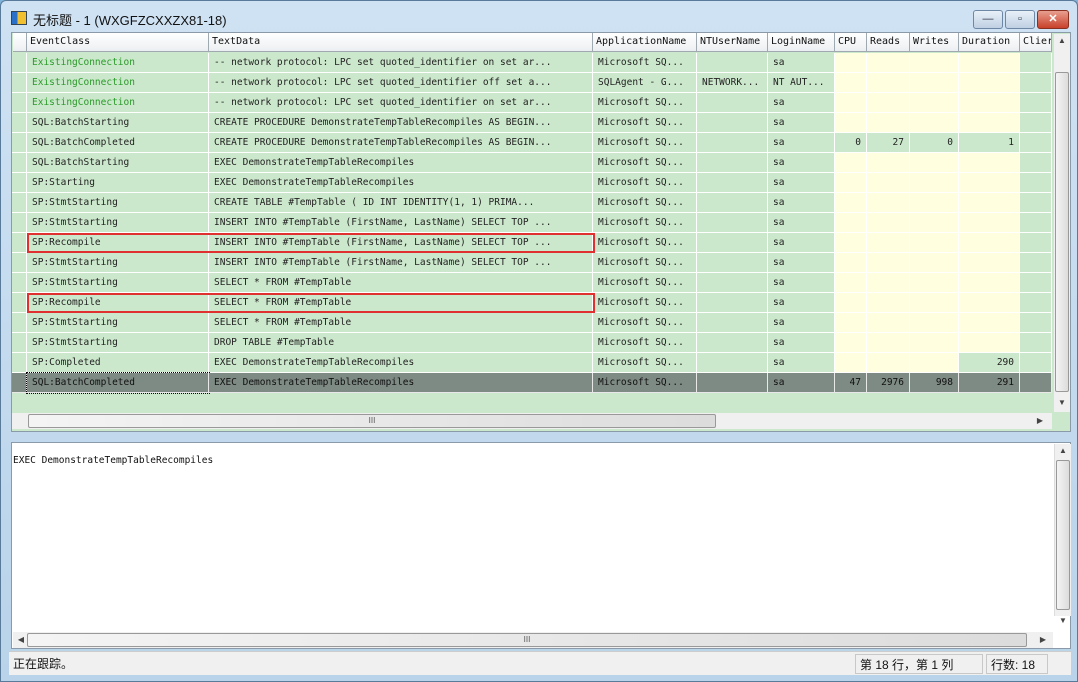 This screenshot has width=1078, height=682. Describe the element at coordinates (1017, 664) in the screenshot. I see `status-rowcount: 行数: 18` at that location.